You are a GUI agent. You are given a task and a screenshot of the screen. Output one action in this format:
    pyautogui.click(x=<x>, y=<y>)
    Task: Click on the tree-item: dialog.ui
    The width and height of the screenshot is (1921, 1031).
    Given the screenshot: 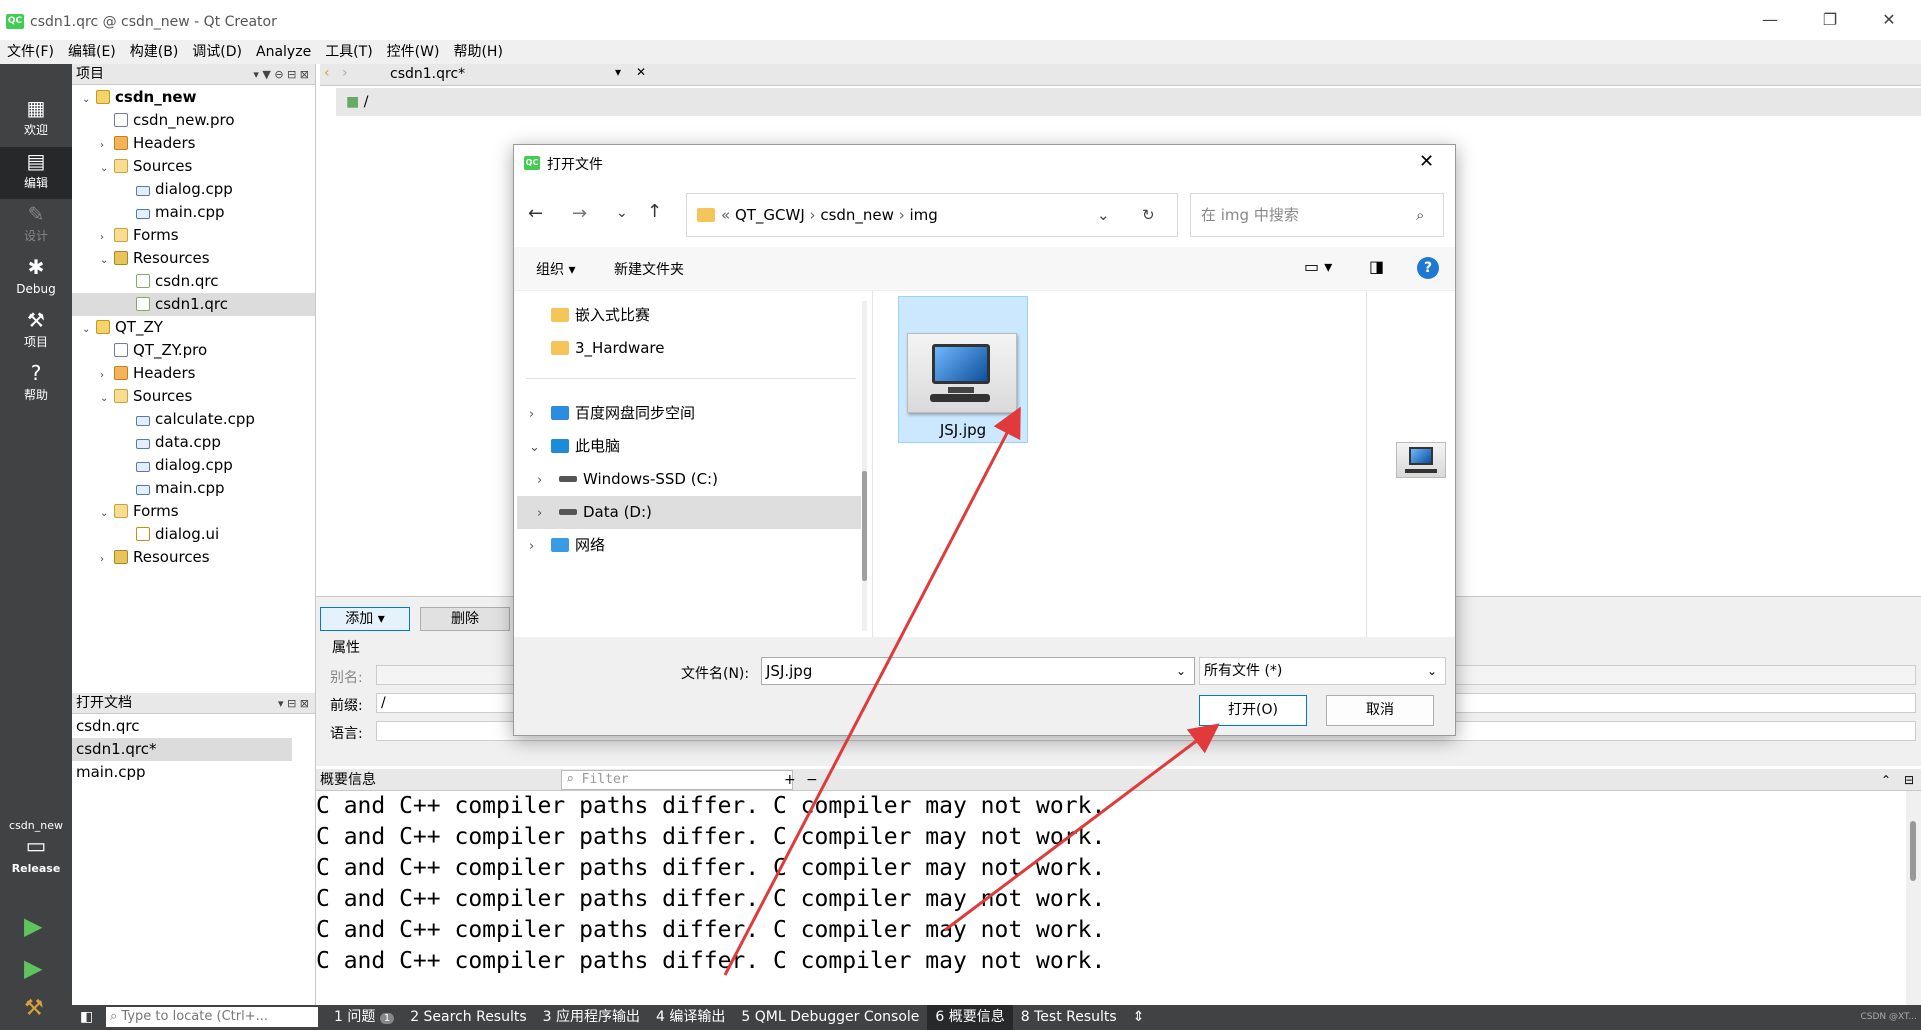 What is the action you would take?
    pyautogui.click(x=193, y=534)
    